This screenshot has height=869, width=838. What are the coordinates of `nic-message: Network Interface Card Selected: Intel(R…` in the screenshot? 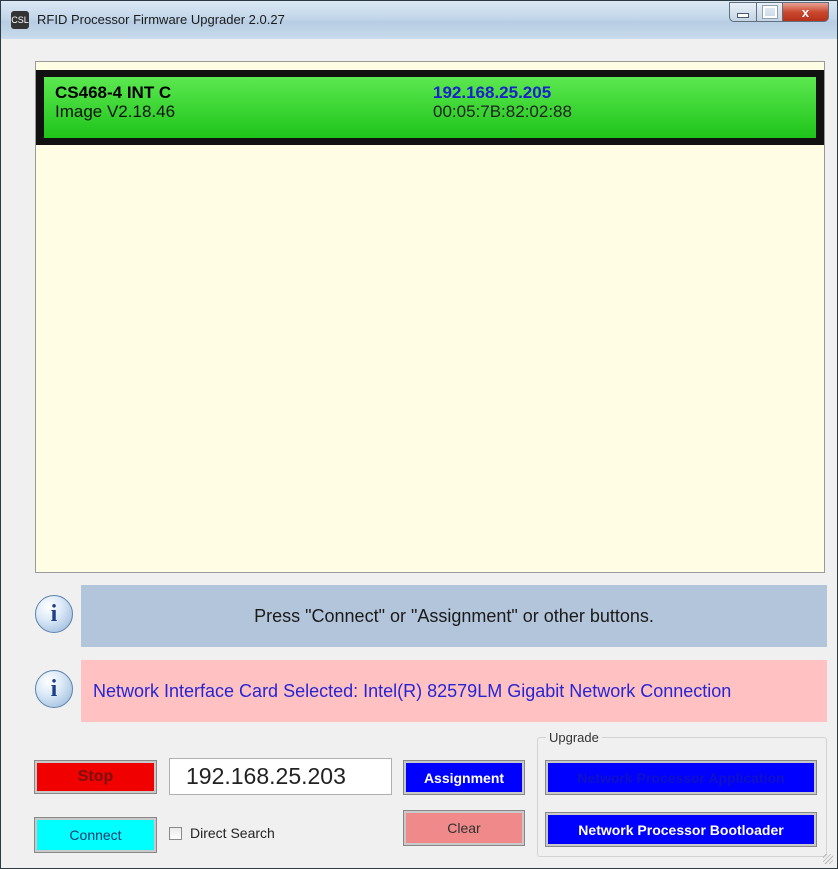 It's located at (454, 691).